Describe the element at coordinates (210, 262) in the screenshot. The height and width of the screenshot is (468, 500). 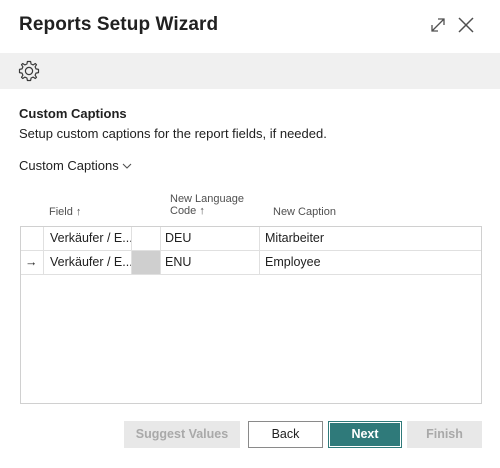
I see `language-code-cell: ENU` at that location.